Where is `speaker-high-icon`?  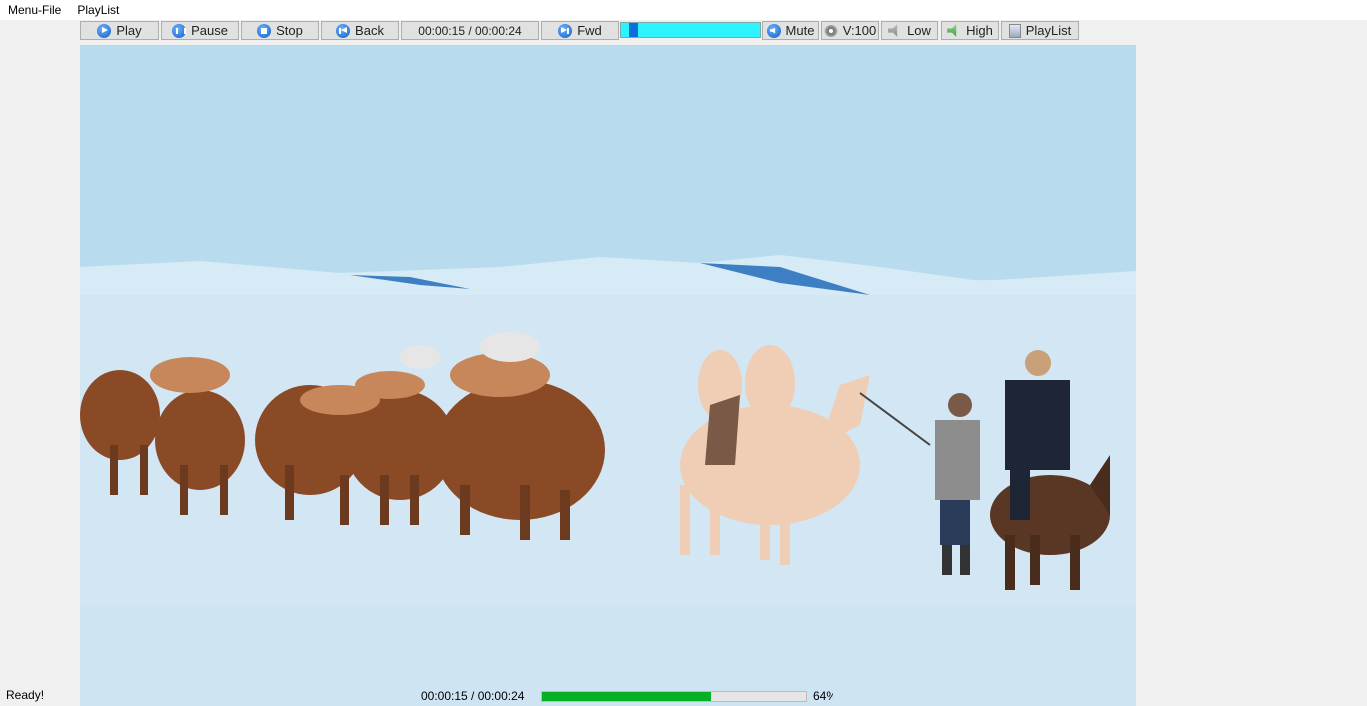 speaker-high-icon is located at coordinates (952, 30).